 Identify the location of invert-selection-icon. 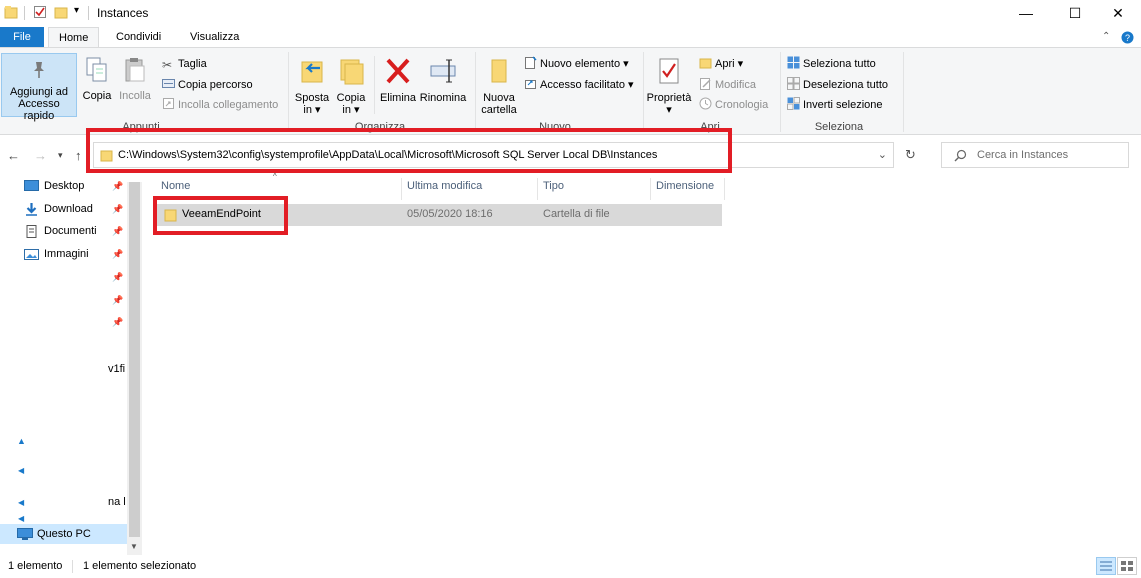
(793, 103).